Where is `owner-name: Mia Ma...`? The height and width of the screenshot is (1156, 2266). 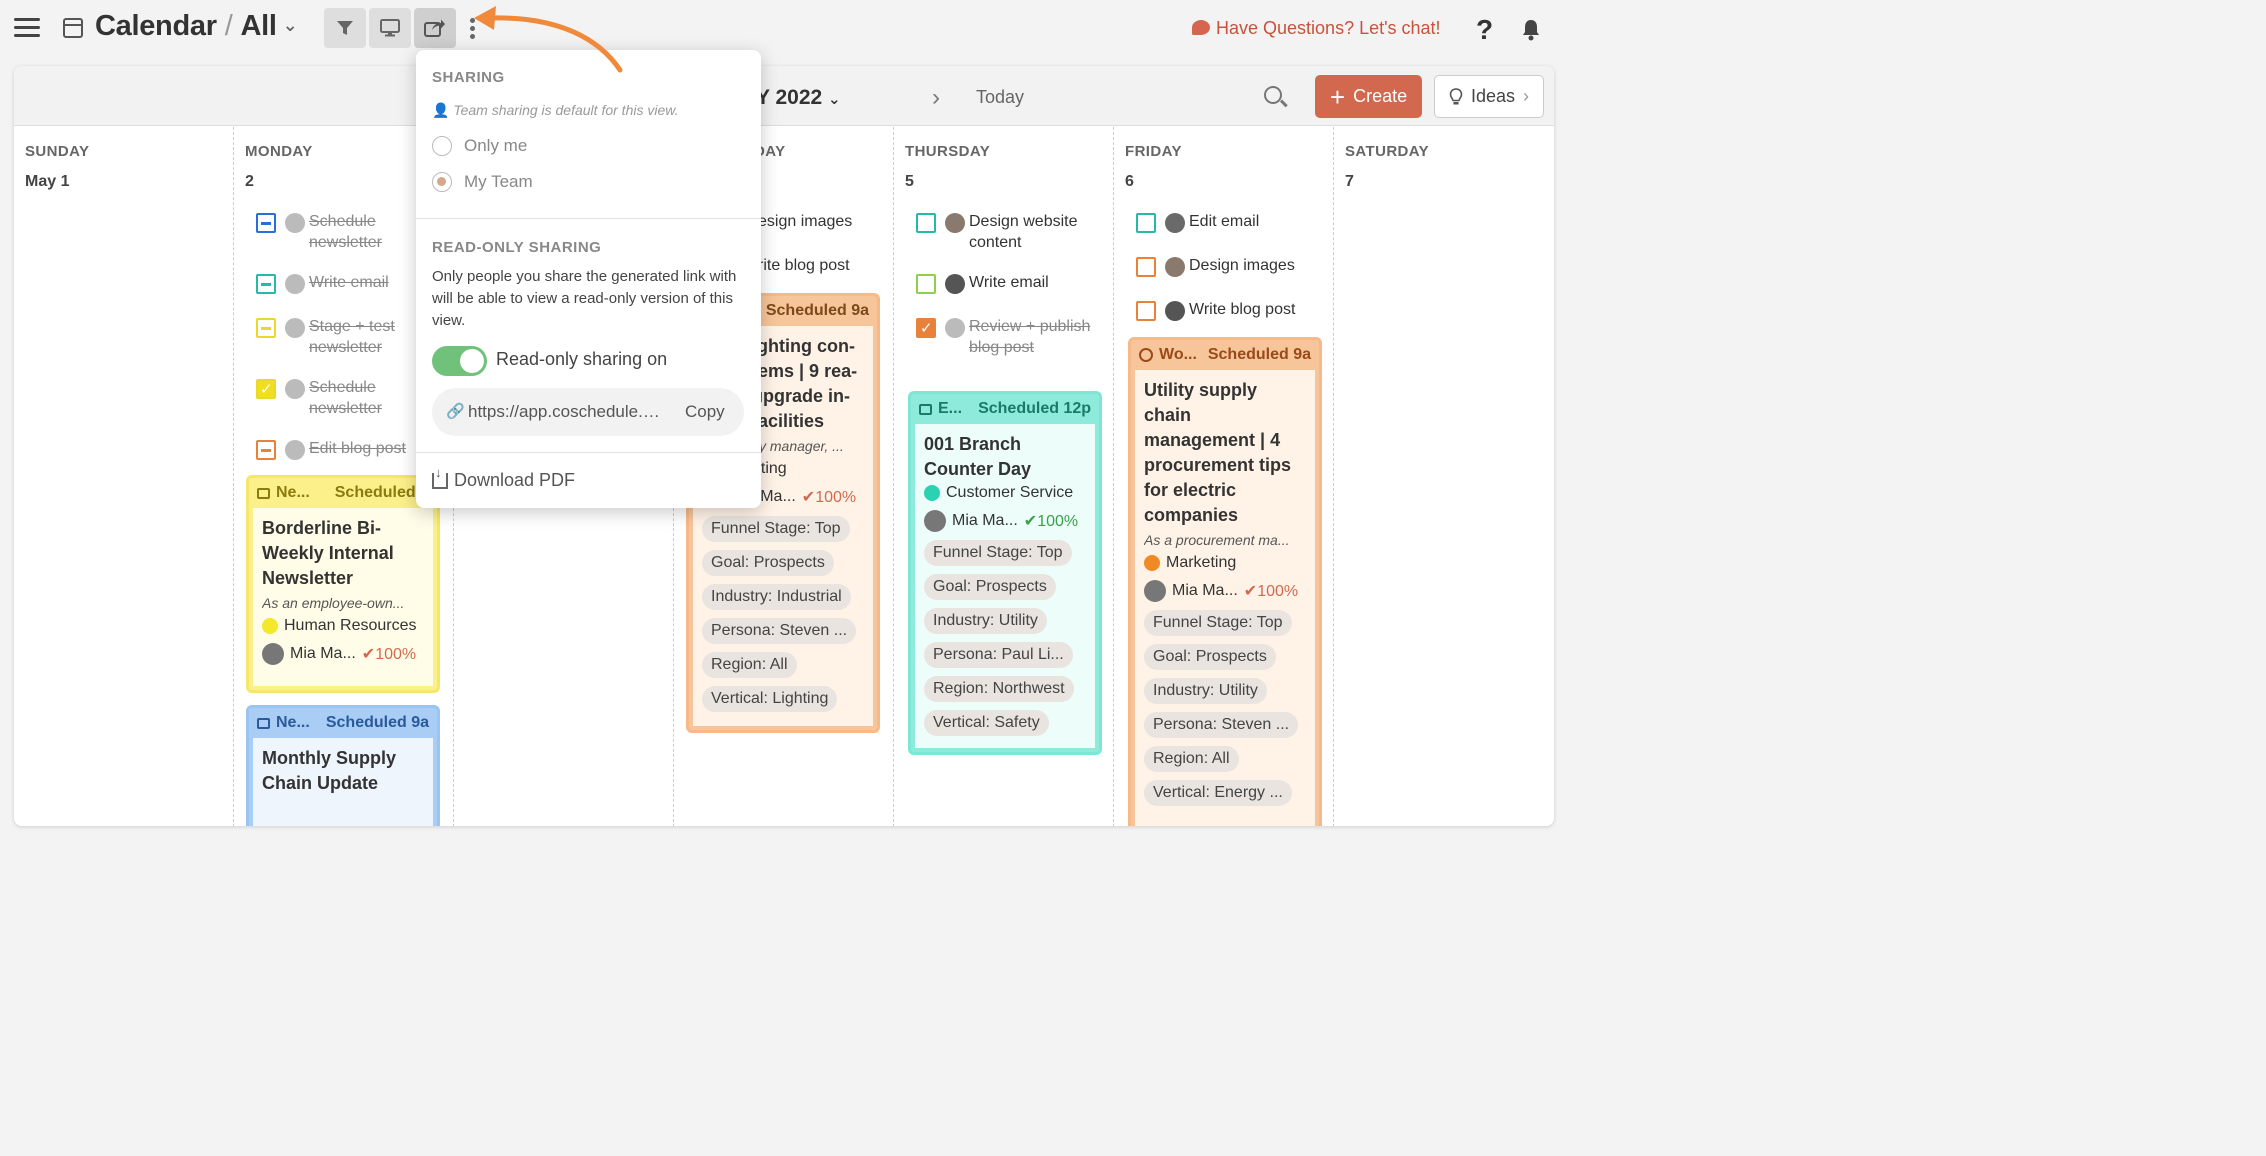 owner-name: Mia Ma... is located at coordinates (323, 653).